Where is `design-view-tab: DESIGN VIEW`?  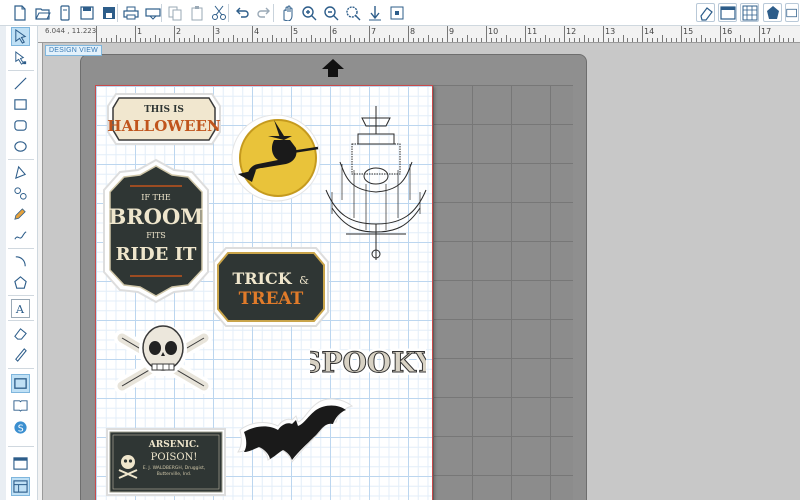
design-view-tab: DESIGN VIEW is located at coordinates (73, 50).